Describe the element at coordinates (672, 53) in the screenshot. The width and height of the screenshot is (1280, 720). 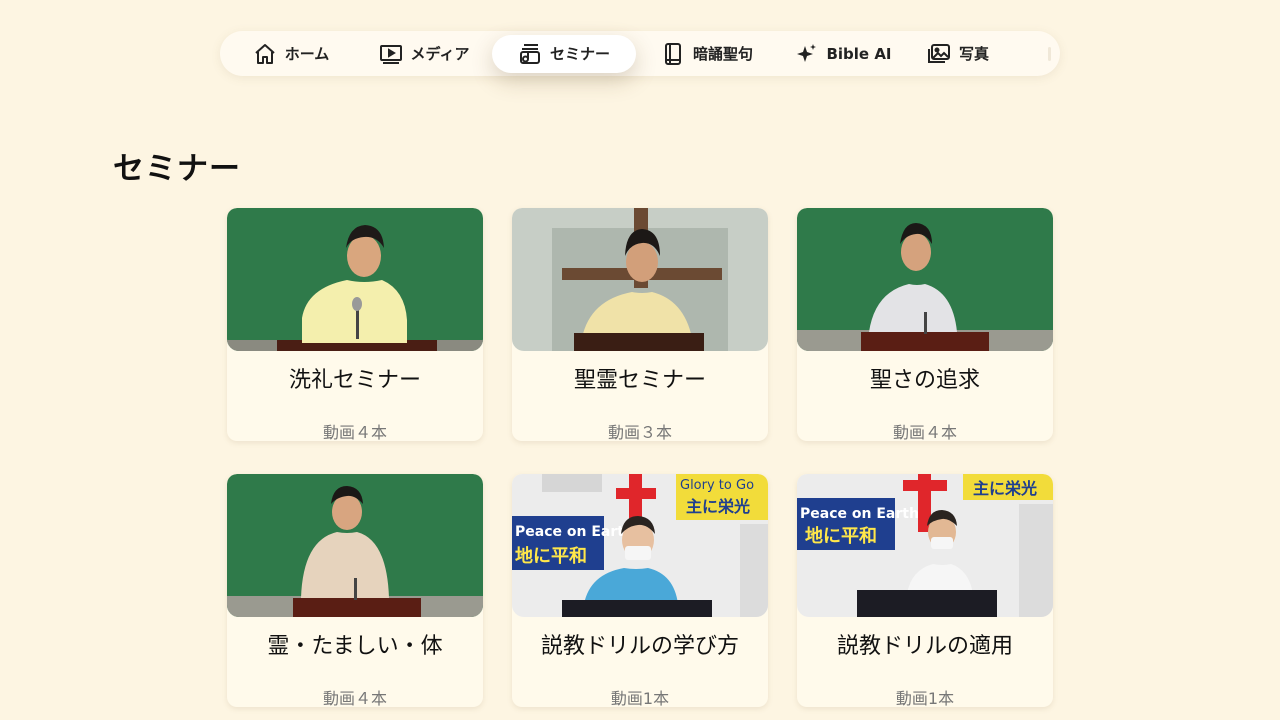
I see `book-icon` at that location.